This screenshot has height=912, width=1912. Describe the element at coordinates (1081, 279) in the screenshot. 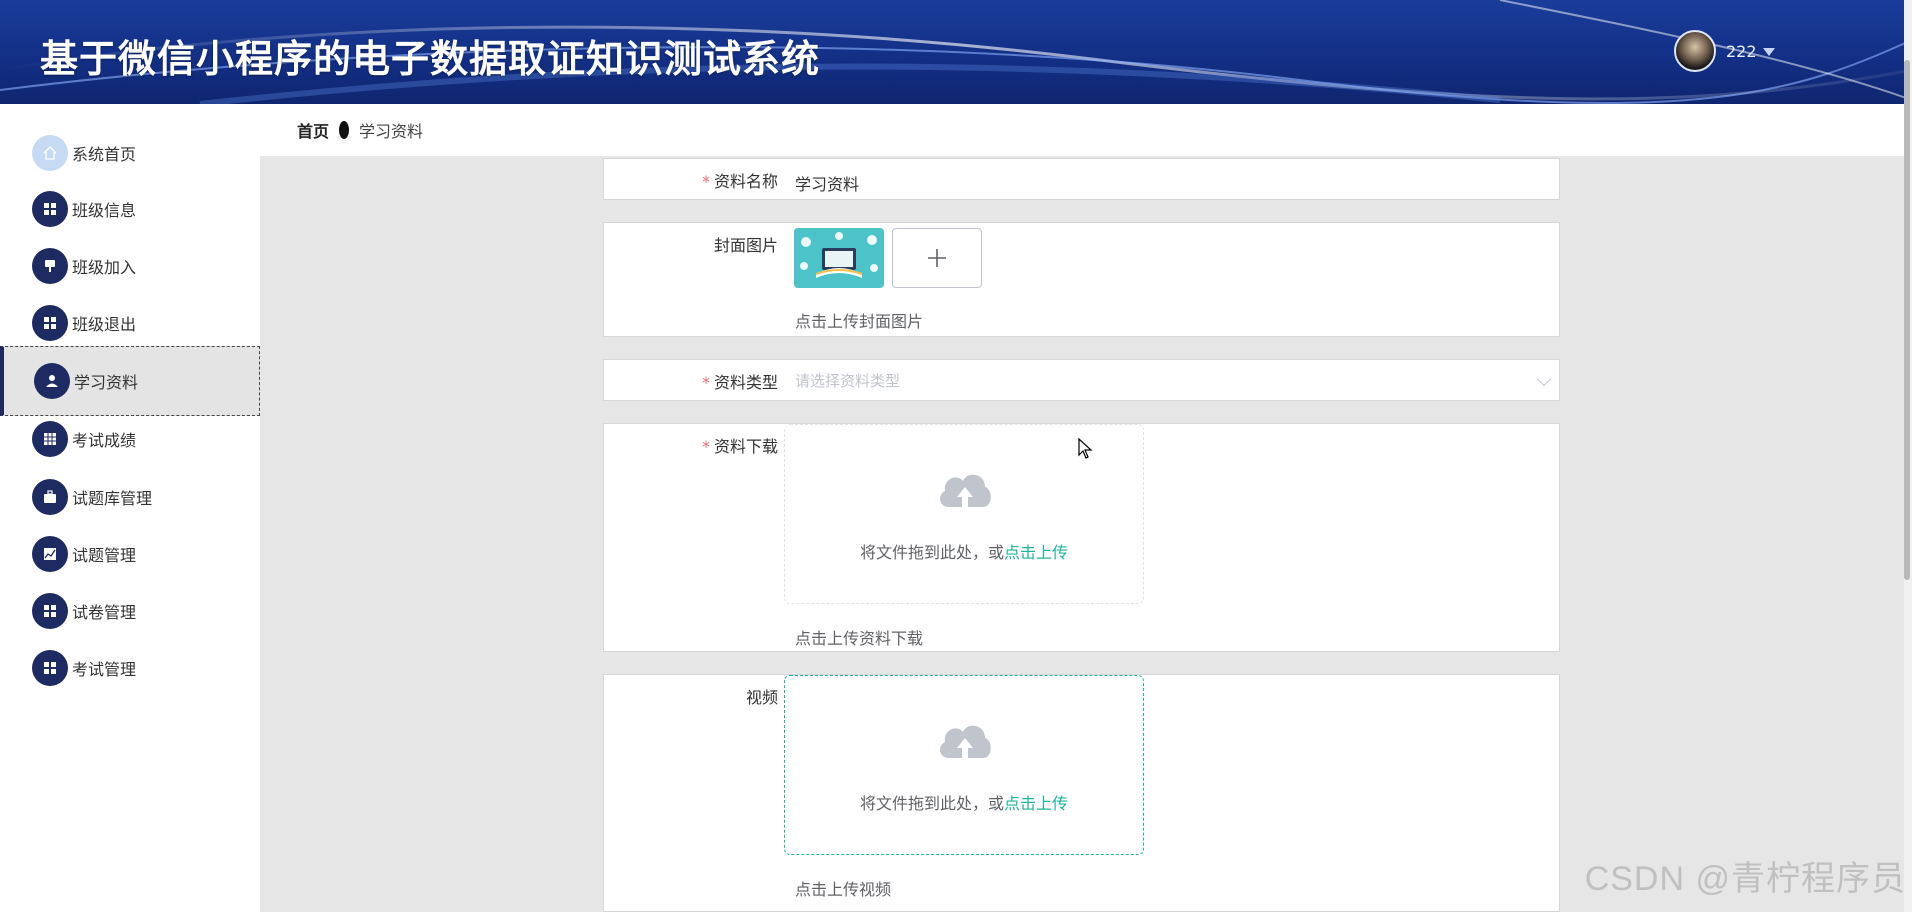

I see `form-row-cover: 封面图片 点击上传封面图片` at that location.